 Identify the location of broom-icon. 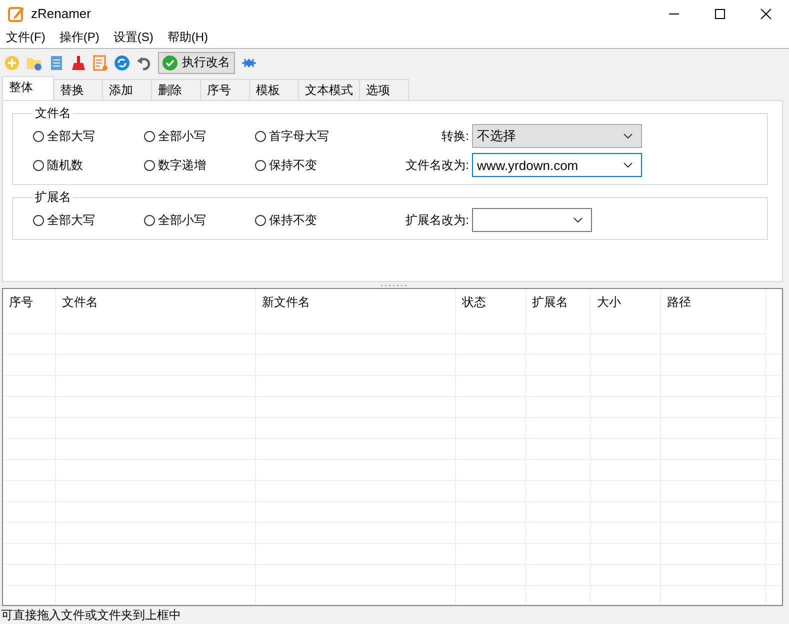
(78, 62).